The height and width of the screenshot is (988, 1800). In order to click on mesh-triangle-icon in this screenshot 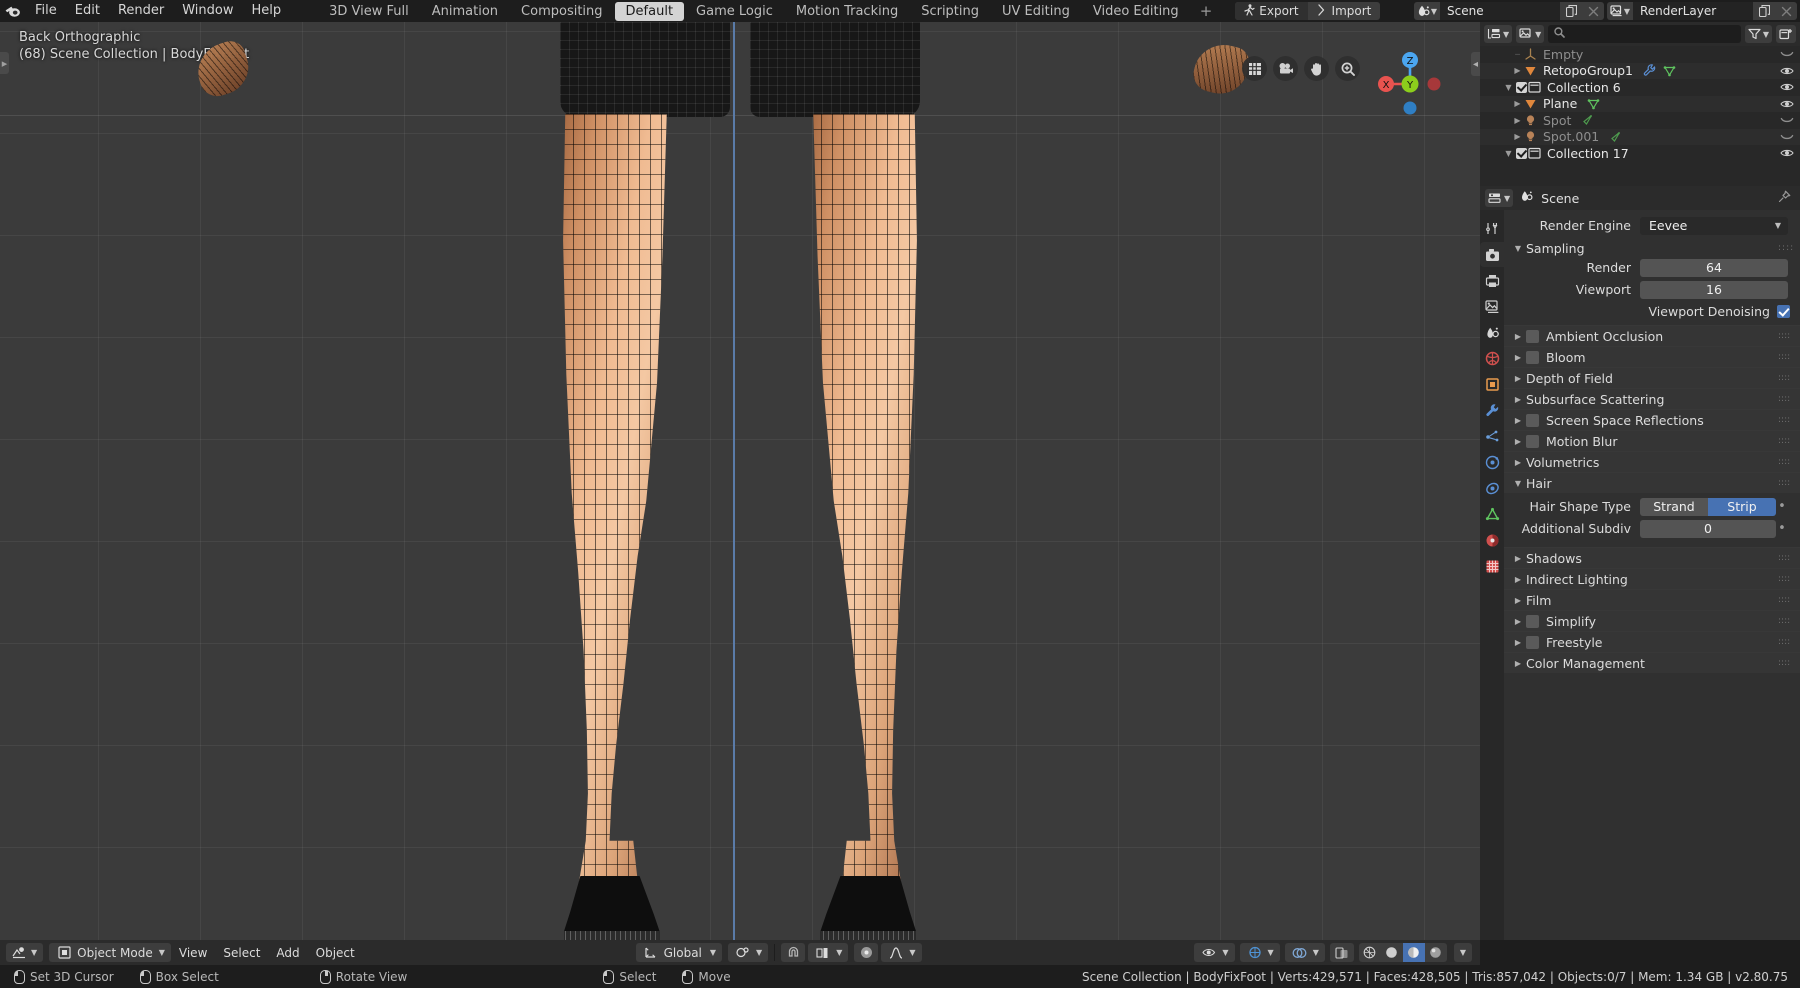, I will do `click(1669, 71)`.